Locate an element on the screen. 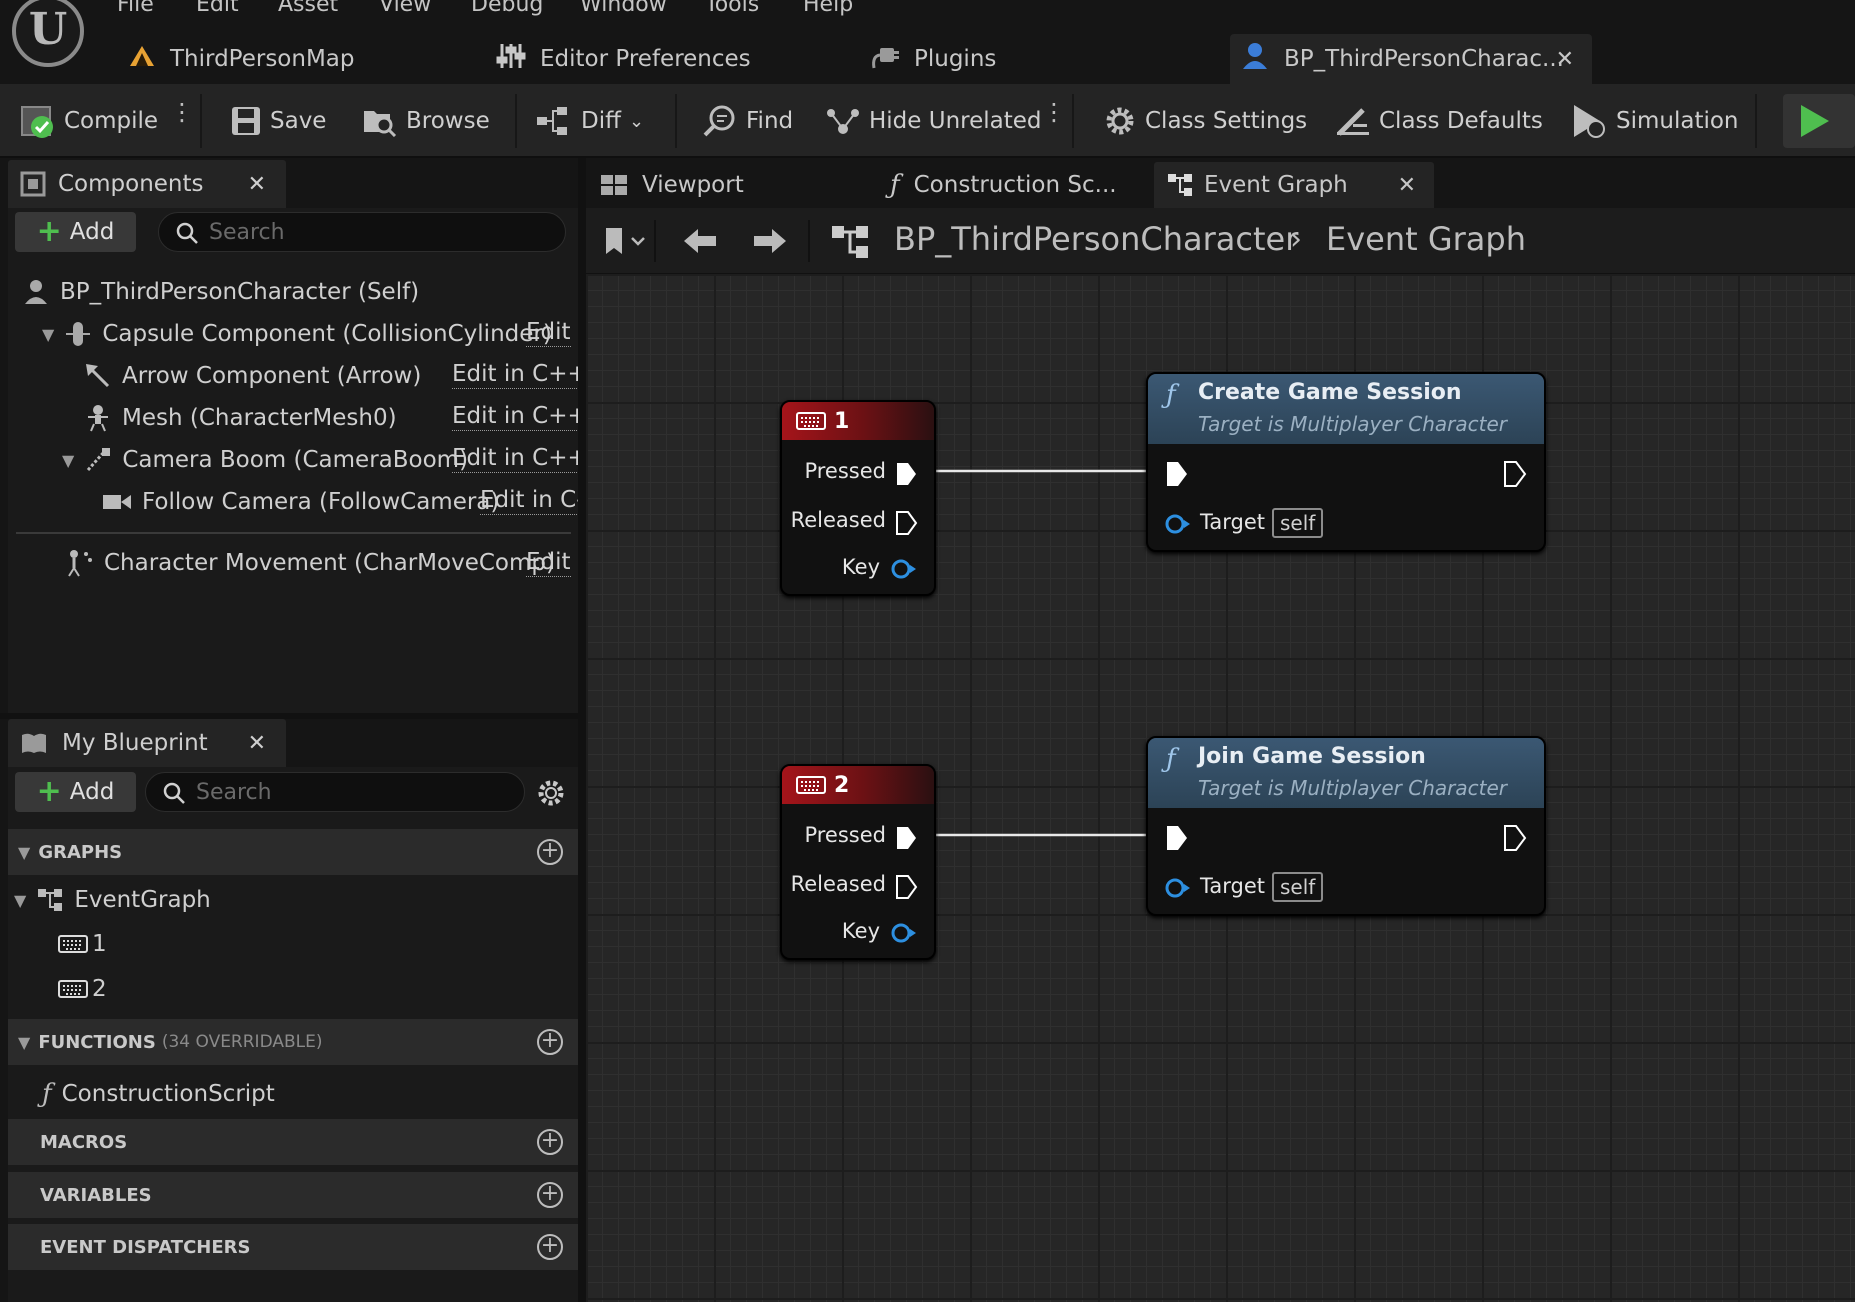  component-camera-boom: ▼ Camera Boom (CameraBoom) is located at coordinates (265, 460).